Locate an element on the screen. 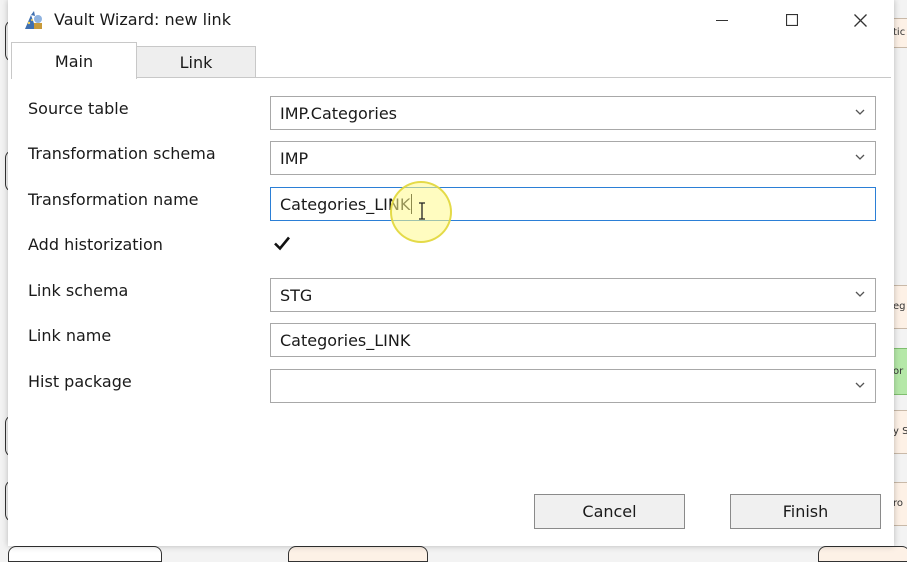 The height and width of the screenshot is (562, 907). minimize-icon is located at coordinates (722, 20).